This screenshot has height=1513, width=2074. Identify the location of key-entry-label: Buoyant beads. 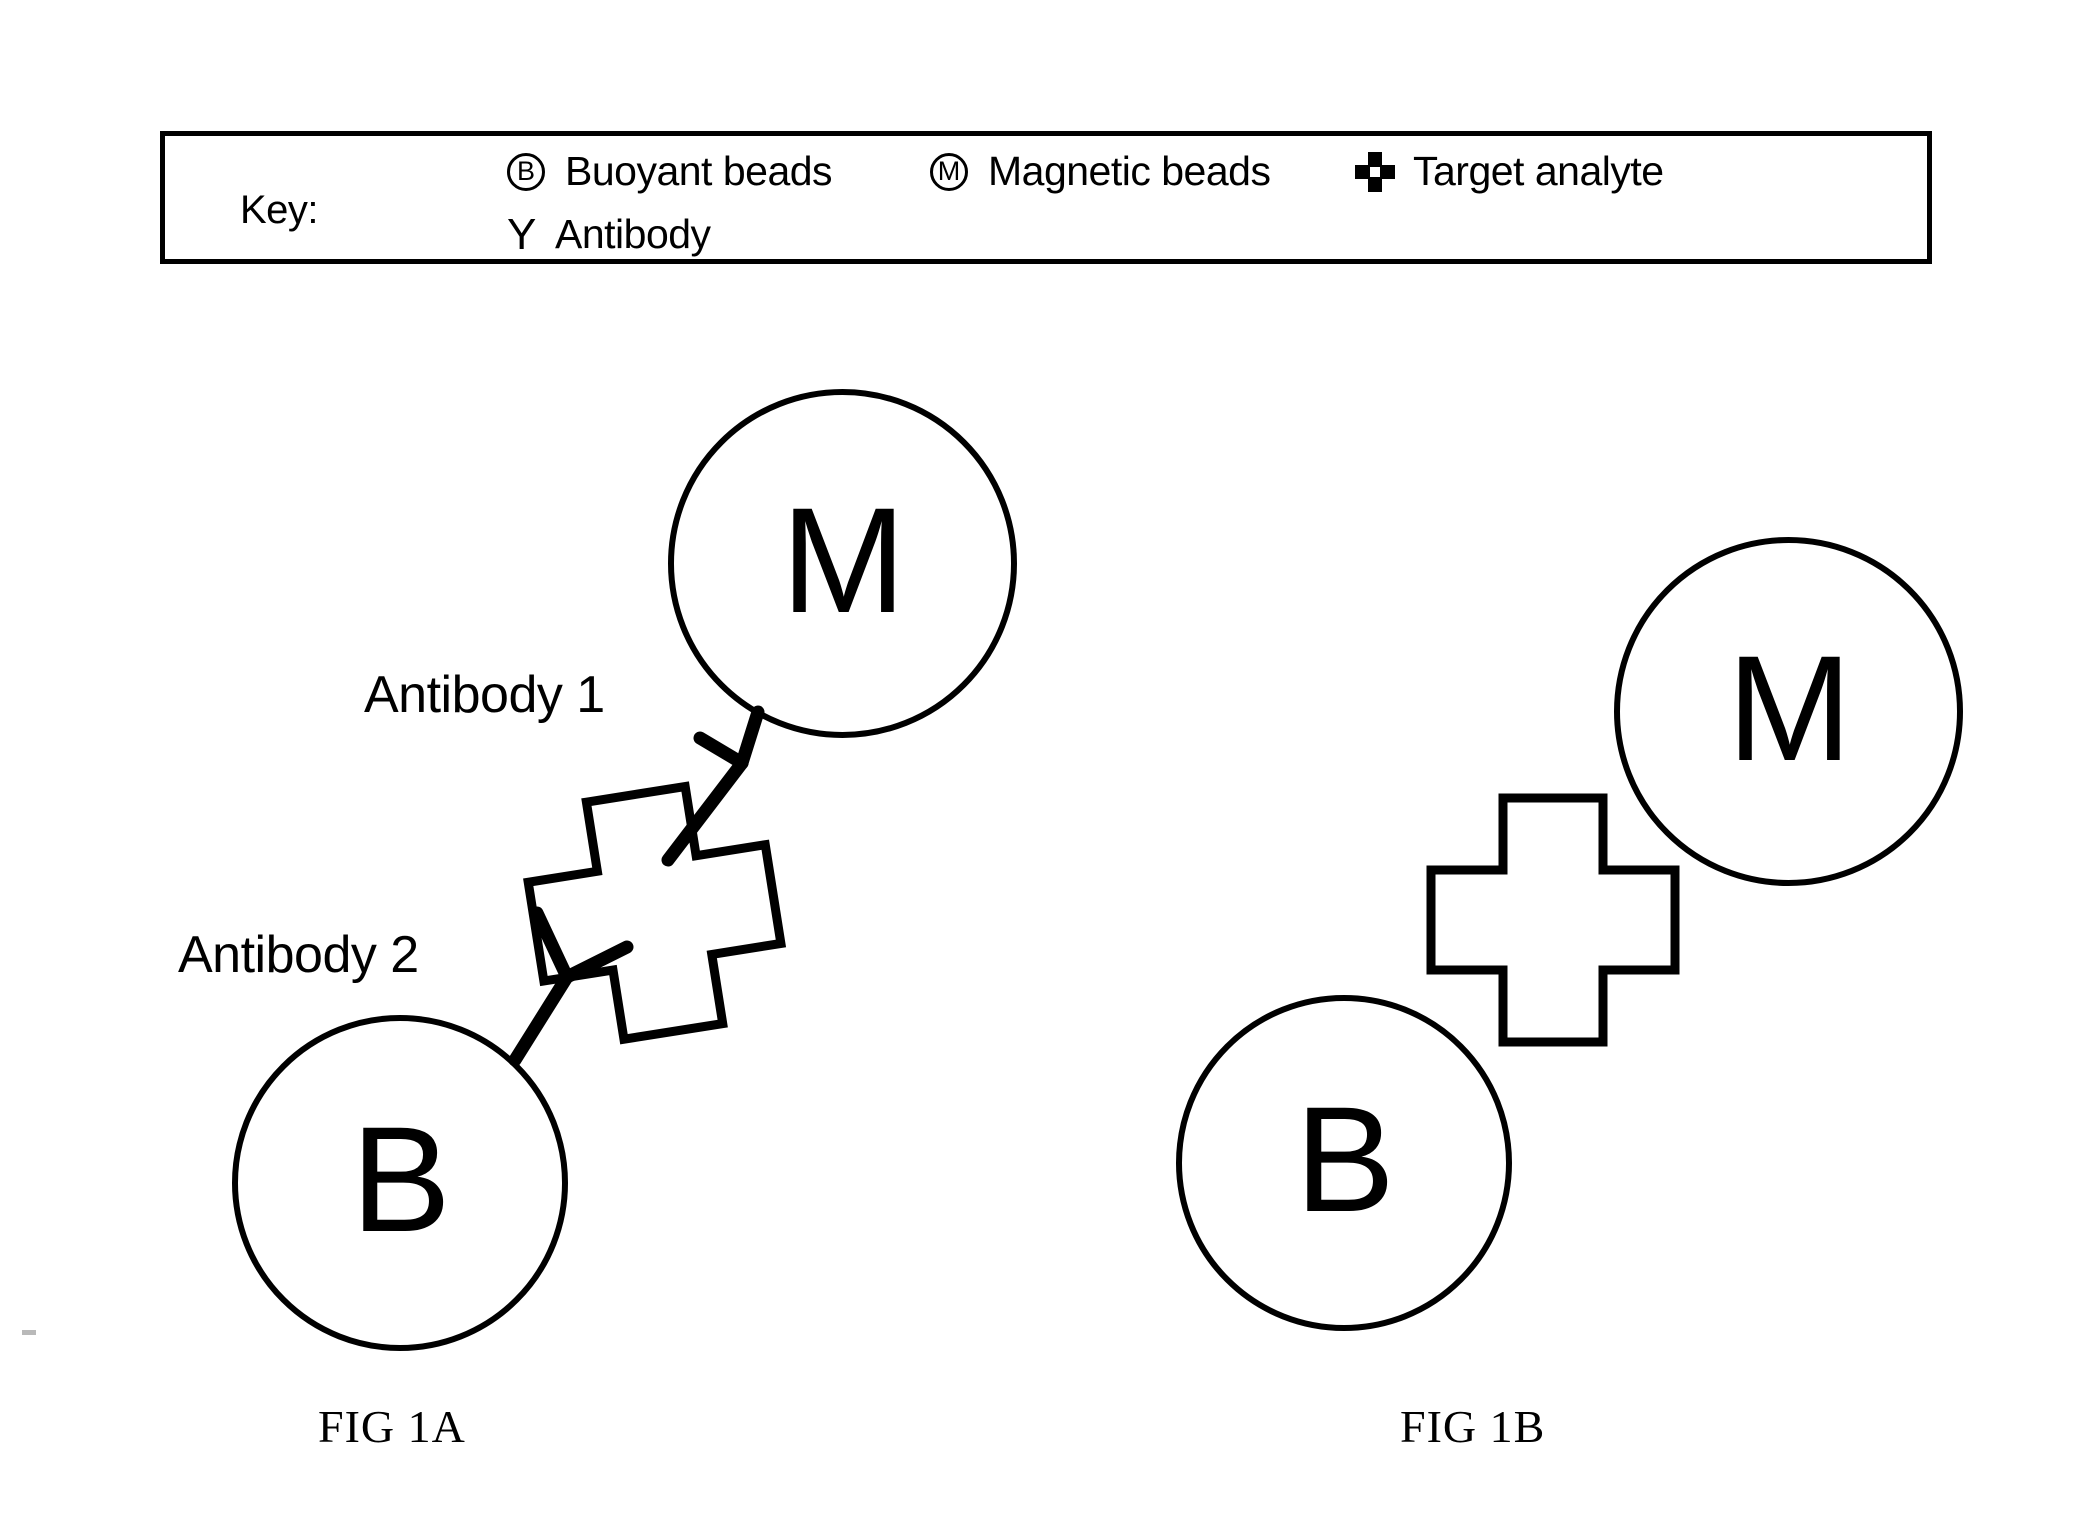
(699, 171).